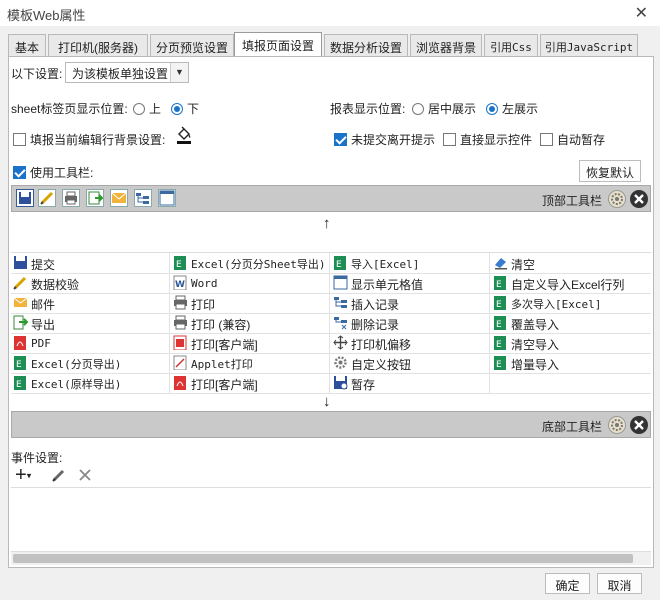 This screenshot has height=600, width=660. What do you see at coordinates (353, 383) in the screenshot?
I see `toolbar-item-temp-save: 暂存` at bounding box center [353, 383].